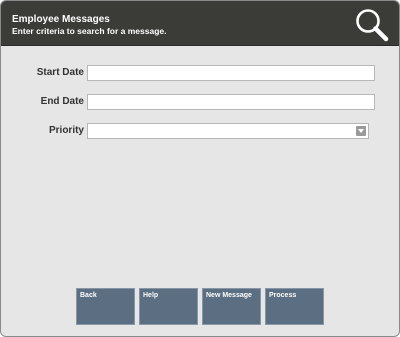 Image resolution: width=400 pixels, height=337 pixels. I want to click on end-date-row: End Date, so click(200, 102).